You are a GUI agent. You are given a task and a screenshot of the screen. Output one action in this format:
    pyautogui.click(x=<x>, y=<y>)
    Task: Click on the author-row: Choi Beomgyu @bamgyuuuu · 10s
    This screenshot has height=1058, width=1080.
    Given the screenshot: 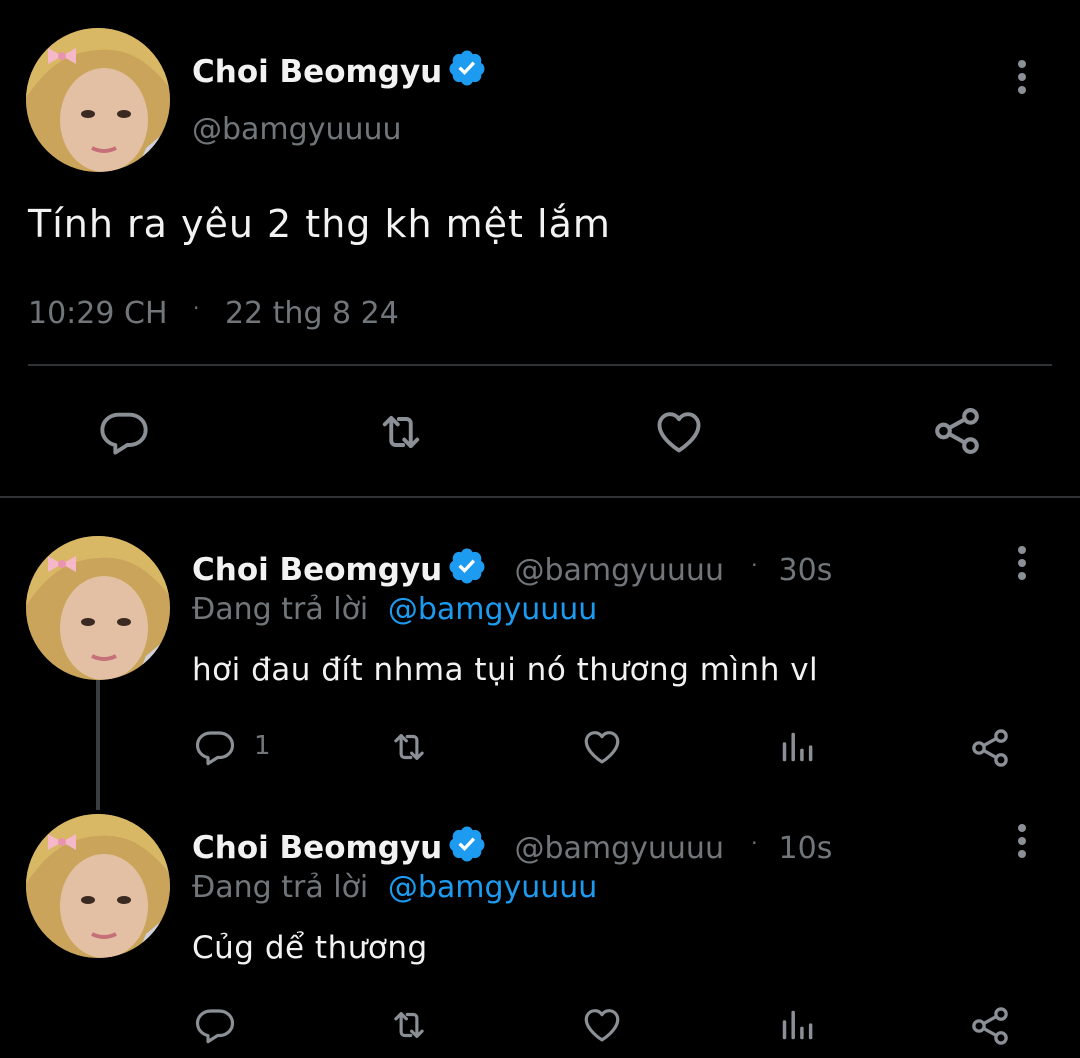 What is the action you would take?
    pyautogui.click(x=512, y=845)
    